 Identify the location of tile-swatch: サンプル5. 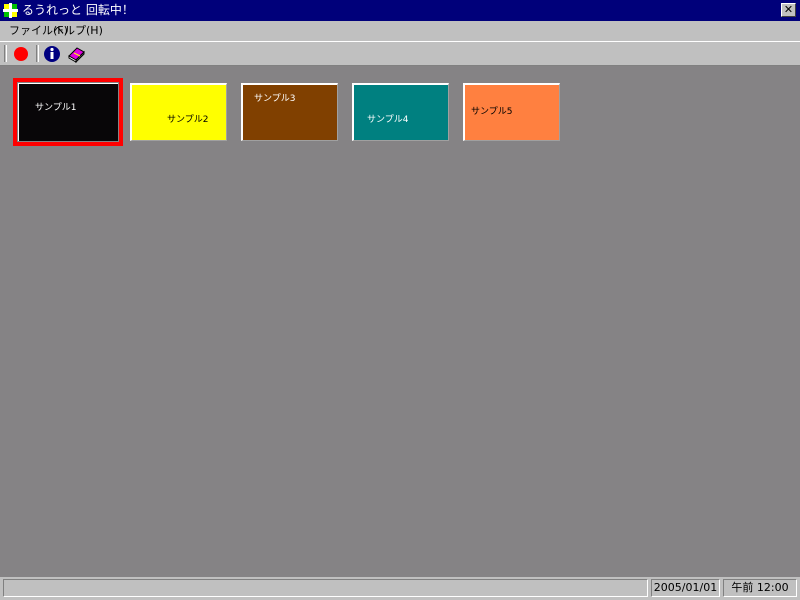
(512, 112).